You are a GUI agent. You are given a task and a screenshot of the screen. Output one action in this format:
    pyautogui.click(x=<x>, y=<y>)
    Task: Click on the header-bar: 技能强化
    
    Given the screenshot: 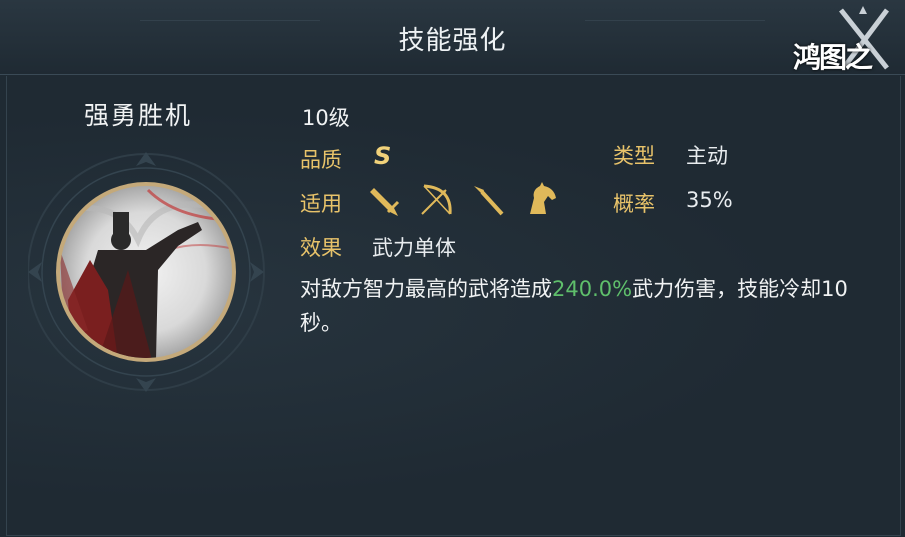 What is the action you would take?
    pyautogui.click(x=452, y=37)
    